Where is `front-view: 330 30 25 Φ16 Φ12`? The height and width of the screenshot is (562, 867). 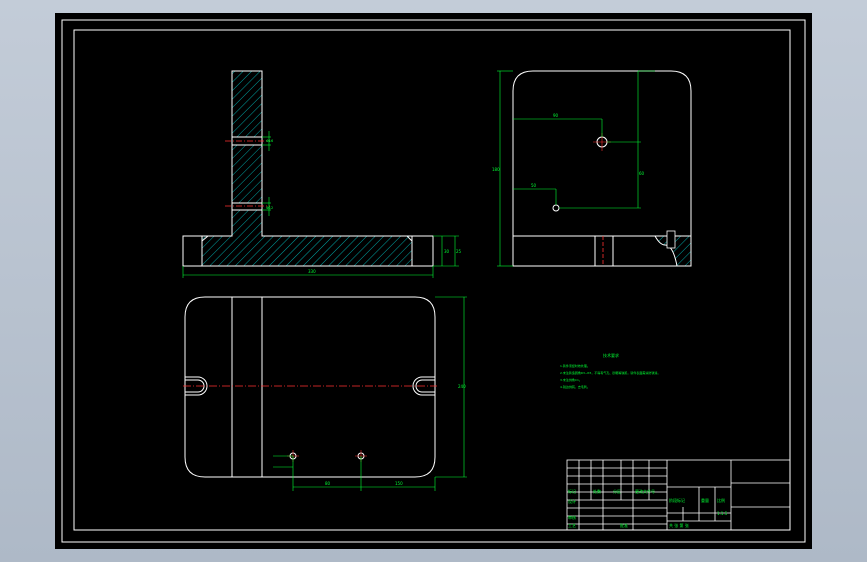
front-view: 330 30 25 Φ16 Φ12 is located at coordinates (322, 174).